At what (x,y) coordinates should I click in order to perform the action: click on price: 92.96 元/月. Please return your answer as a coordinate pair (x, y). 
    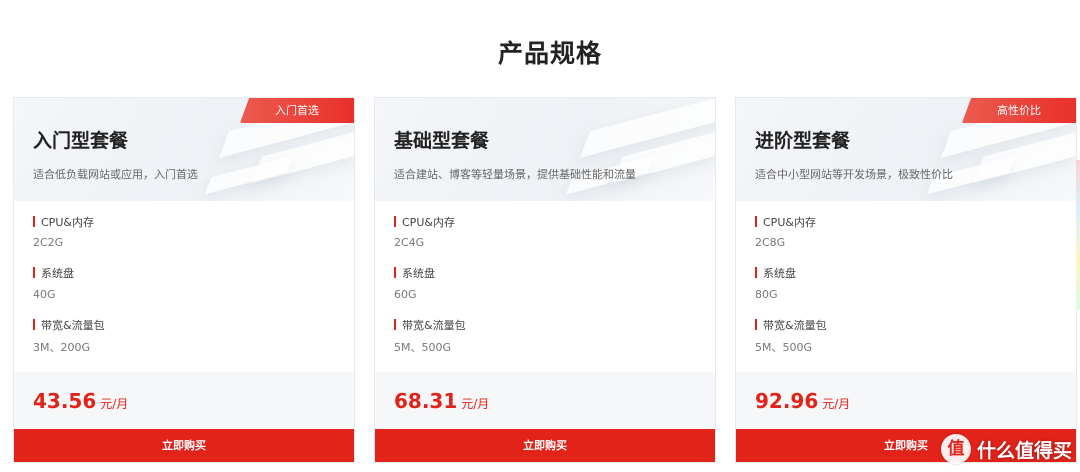
    Looking at the image, I should click on (802, 401).